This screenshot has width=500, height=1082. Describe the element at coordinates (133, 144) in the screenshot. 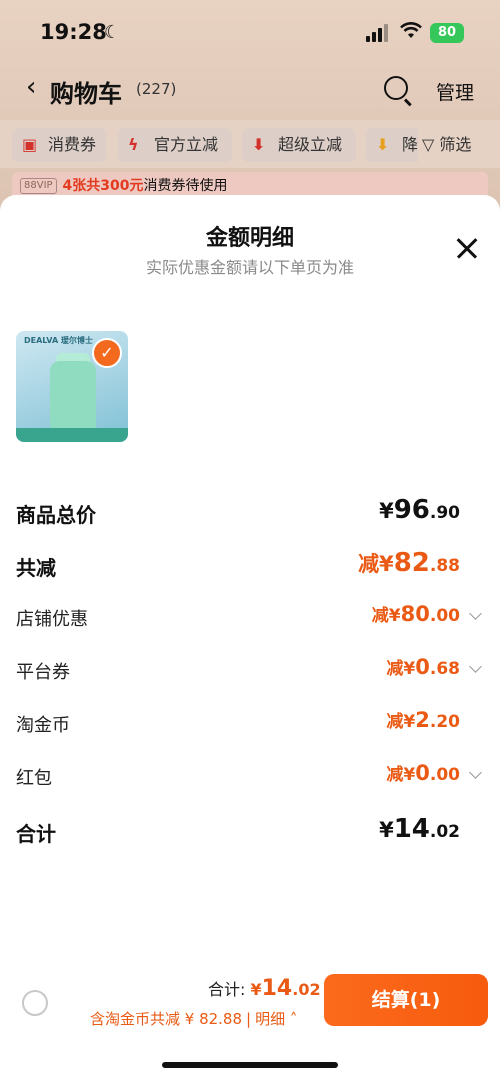

I see `lightning-icon: ϟ` at that location.